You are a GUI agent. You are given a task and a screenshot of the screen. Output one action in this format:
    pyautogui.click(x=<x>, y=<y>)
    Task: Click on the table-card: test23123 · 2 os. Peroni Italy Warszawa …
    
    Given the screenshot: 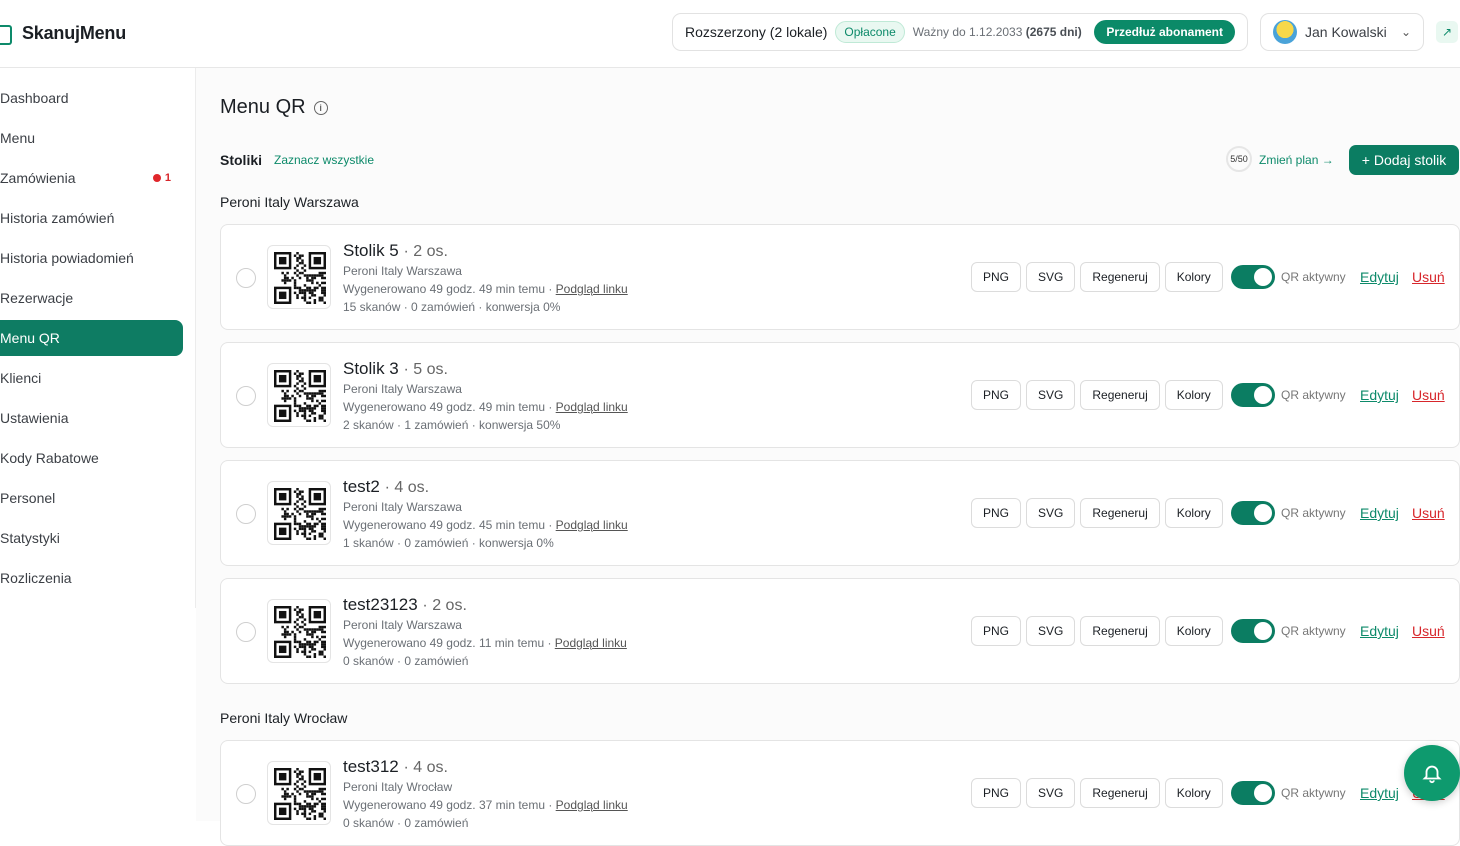 What is the action you would take?
    pyautogui.click(x=840, y=631)
    